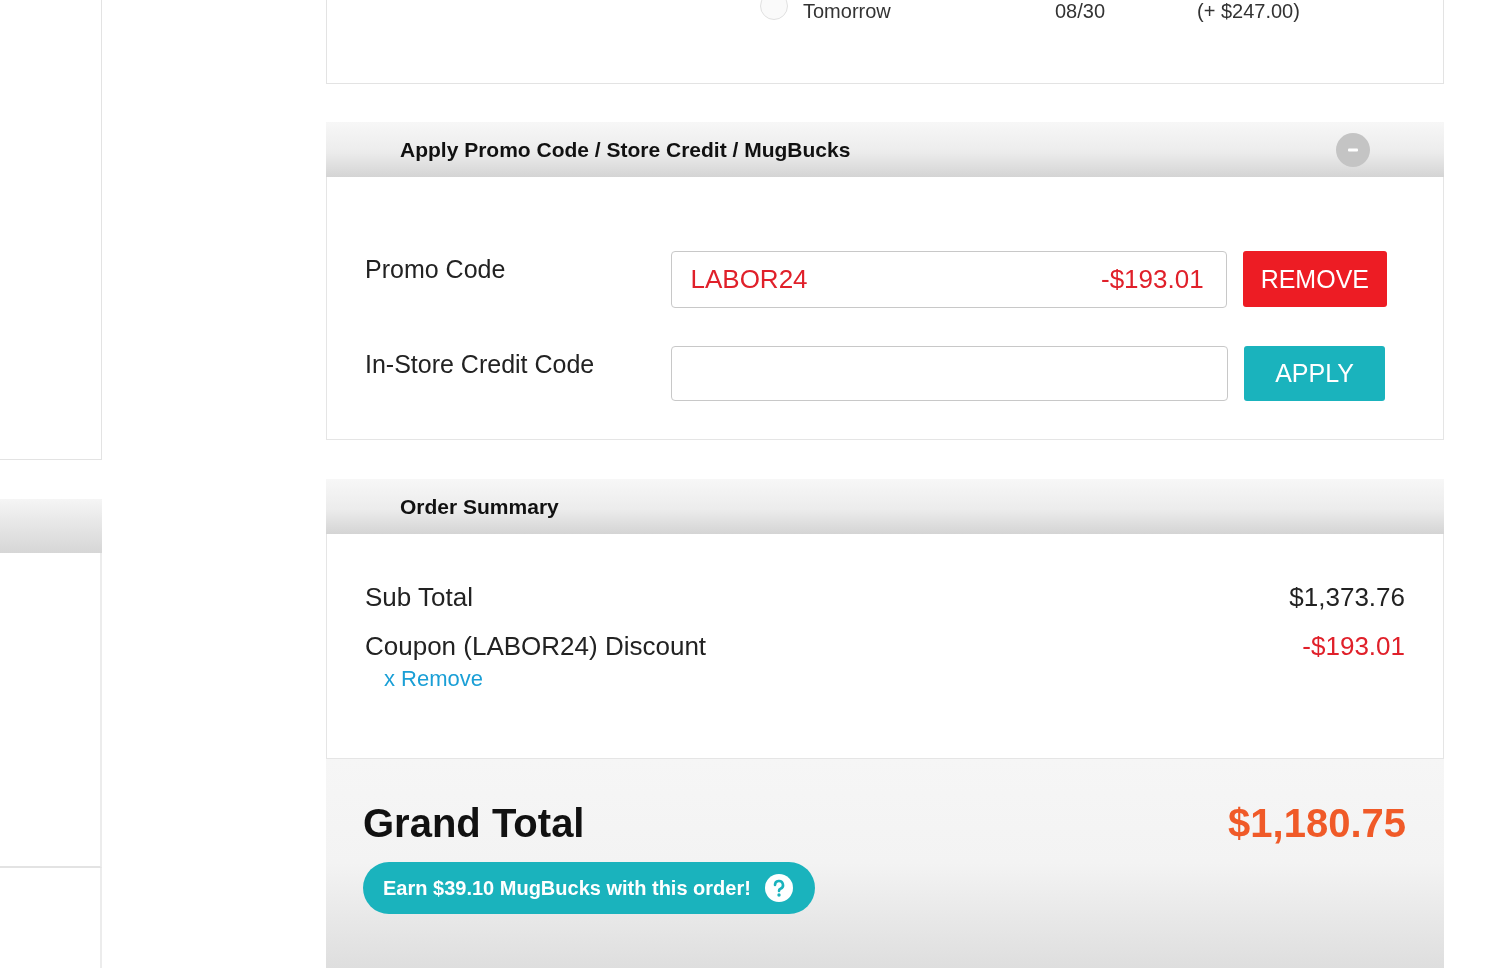  I want to click on collapse-icon, so click(1353, 149).